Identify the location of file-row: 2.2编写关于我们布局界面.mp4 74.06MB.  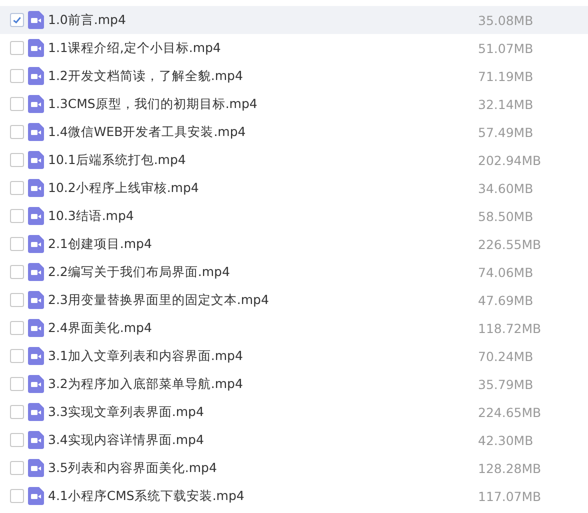
(294, 272).